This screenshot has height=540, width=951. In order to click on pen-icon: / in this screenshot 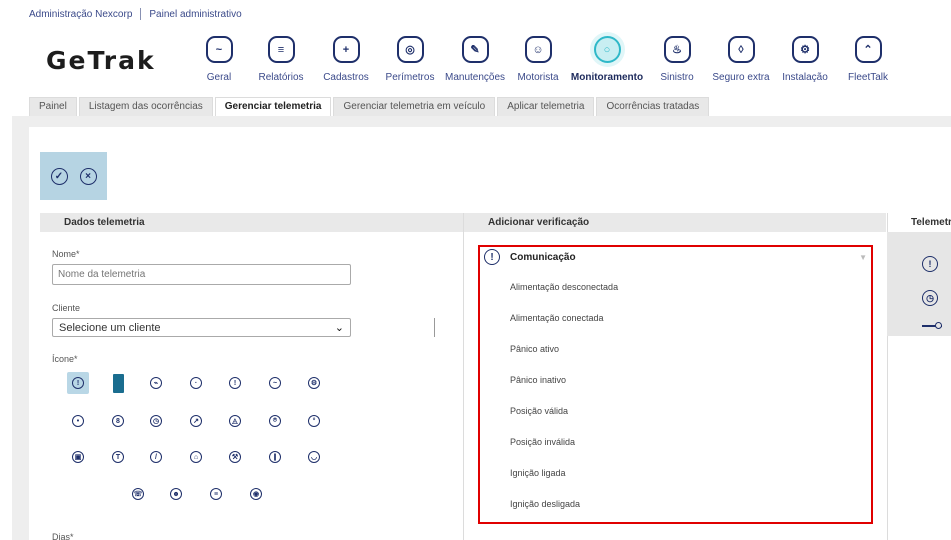, I will do `click(156, 457)`.